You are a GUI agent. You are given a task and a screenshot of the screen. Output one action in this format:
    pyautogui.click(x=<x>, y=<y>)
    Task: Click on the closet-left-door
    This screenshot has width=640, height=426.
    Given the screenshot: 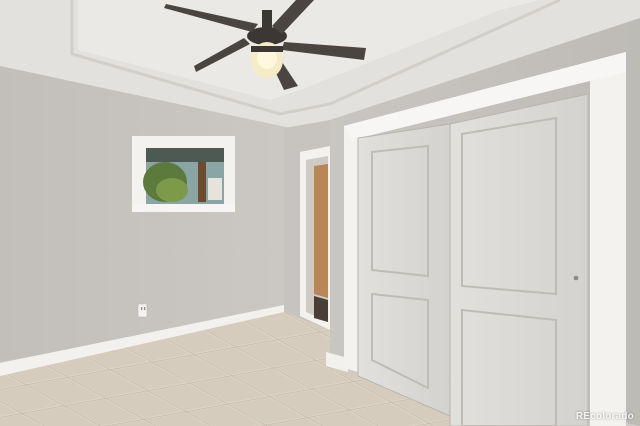 What is the action you would take?
    pyautogui.click(x=404, y=270)
    